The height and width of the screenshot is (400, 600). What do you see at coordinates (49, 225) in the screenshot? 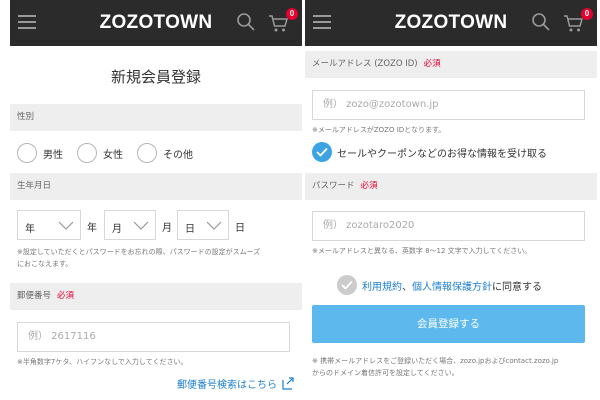
I see `birth-year-select: 年` at bounding box center [49, 225].